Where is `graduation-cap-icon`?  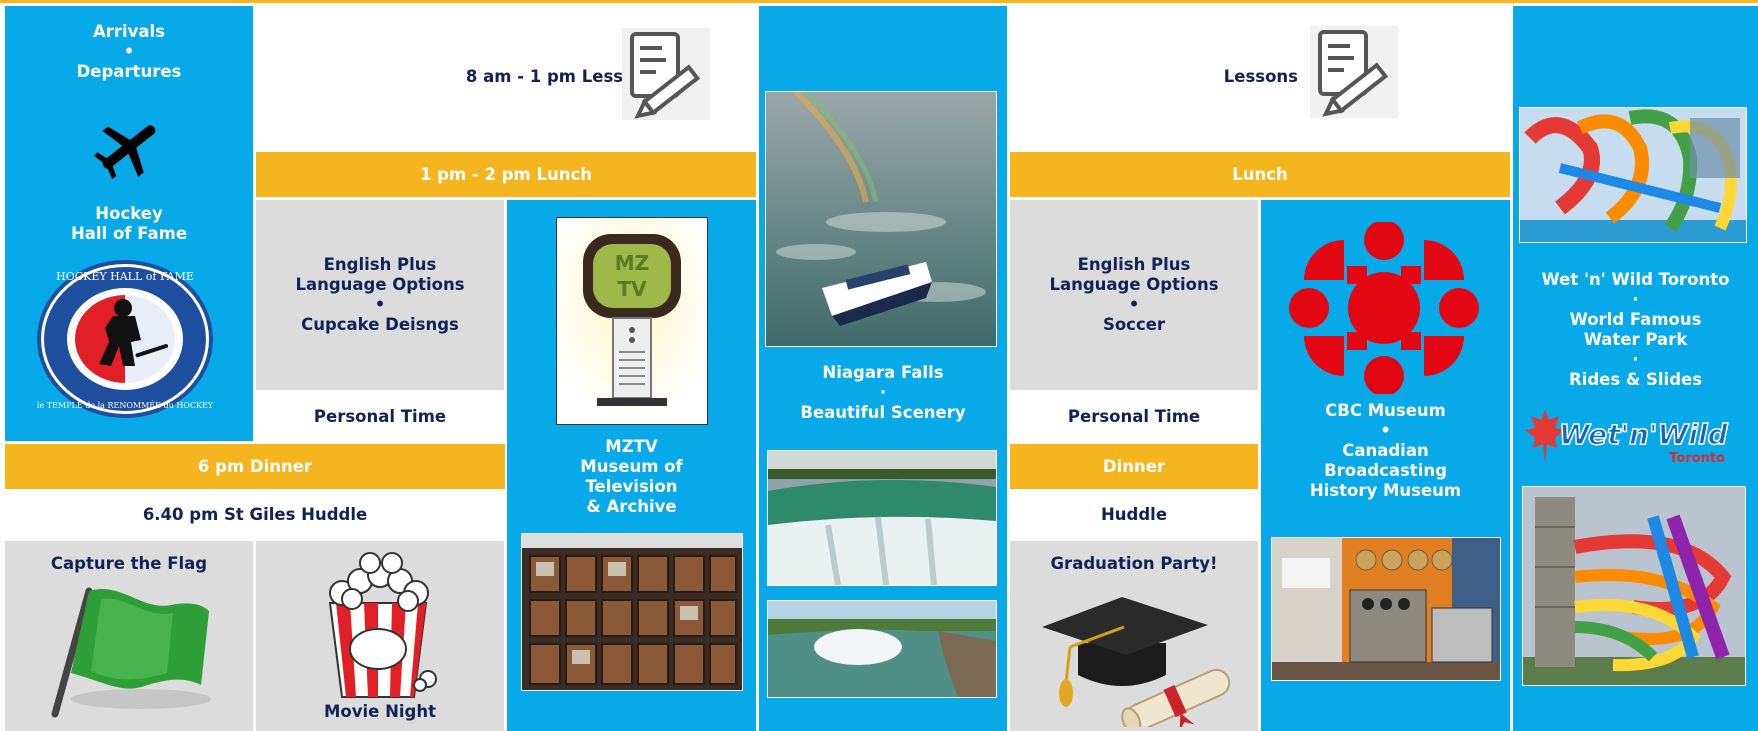
graduation-cap-icon is located at coordinates (1136, 662).